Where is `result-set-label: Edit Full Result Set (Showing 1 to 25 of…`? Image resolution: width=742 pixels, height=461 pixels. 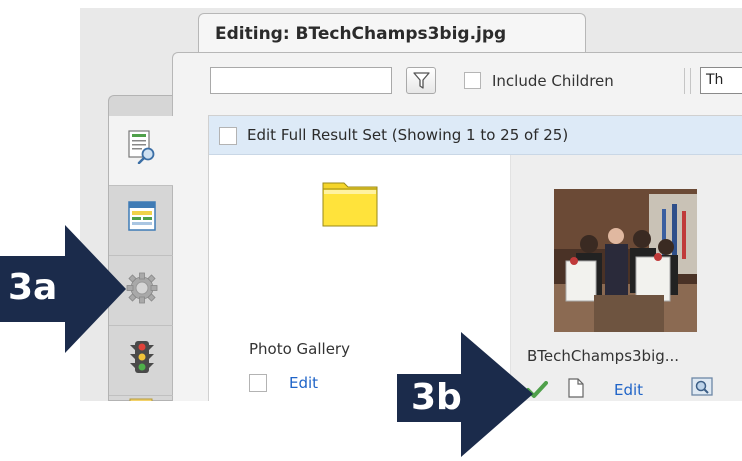 result-set-label: Edit Full Result Set (Showing 1 to 25 of… is located at coordinates (408, 135).